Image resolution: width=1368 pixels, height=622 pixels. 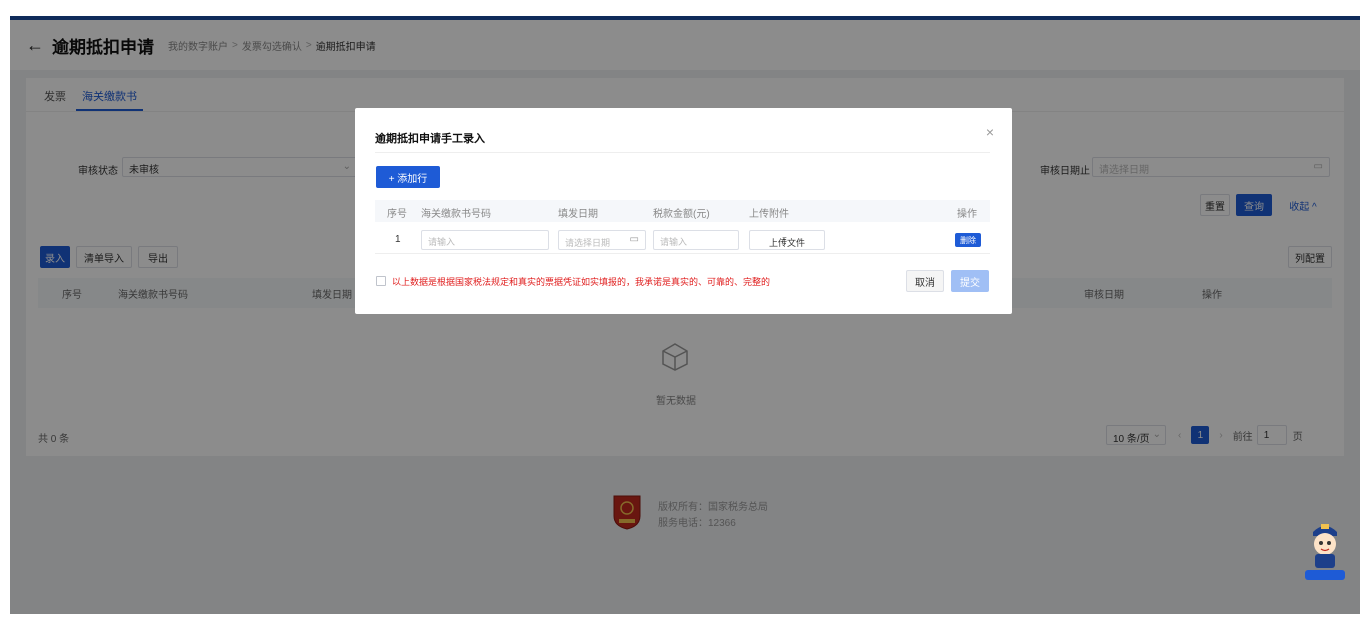 I want to click on modal-col-date: 填发日期, so click(x=578, y=214).